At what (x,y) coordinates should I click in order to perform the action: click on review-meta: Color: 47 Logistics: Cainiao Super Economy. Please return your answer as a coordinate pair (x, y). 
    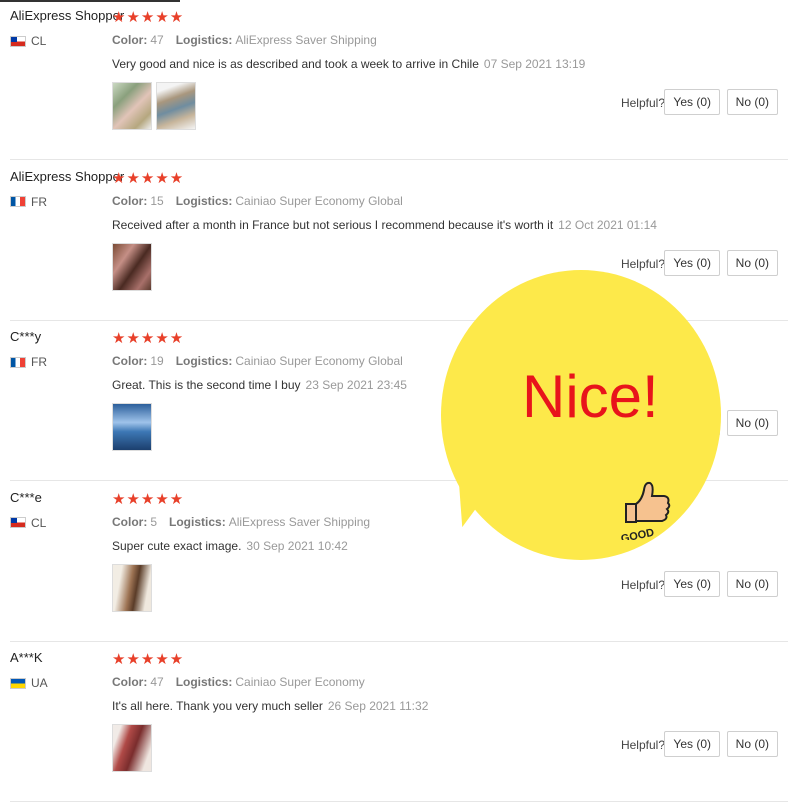
    Looking at the image, I should click on (238, 682).